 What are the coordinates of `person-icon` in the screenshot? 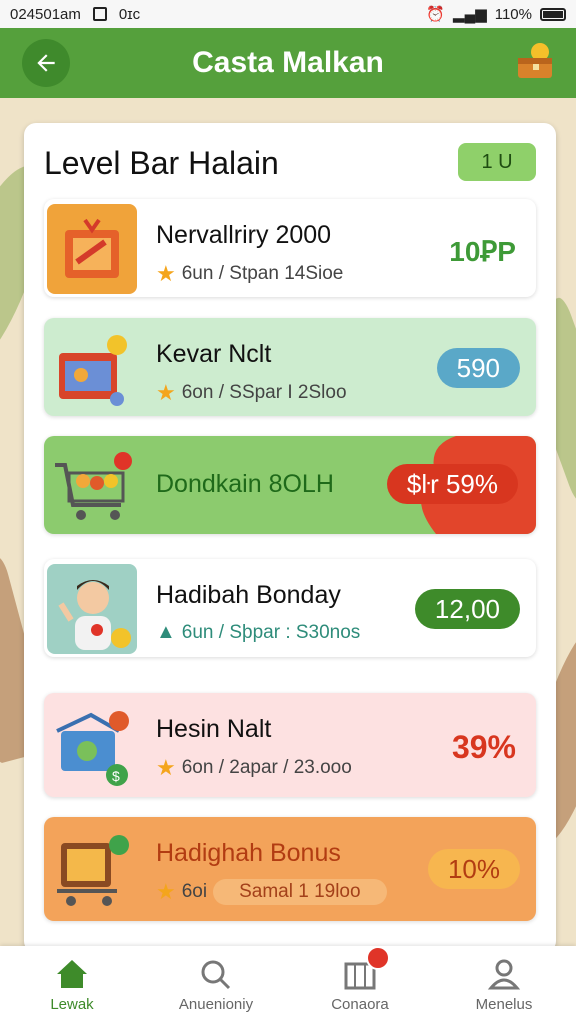 It's located at (504, 974).